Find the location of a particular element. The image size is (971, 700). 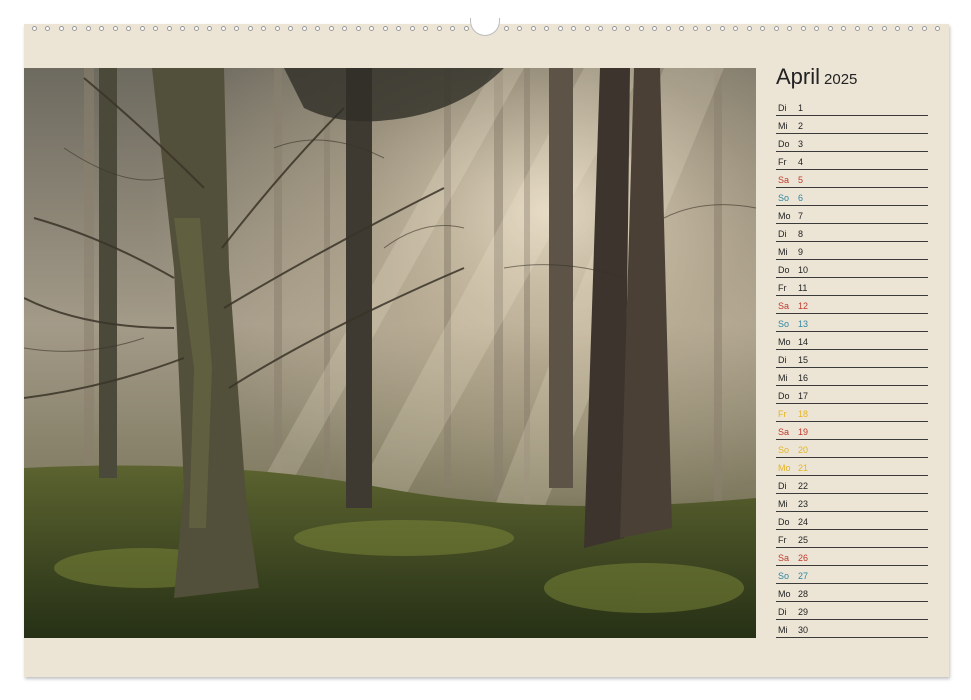

day-row: Mo 28 is located at coordinates (852, 593).